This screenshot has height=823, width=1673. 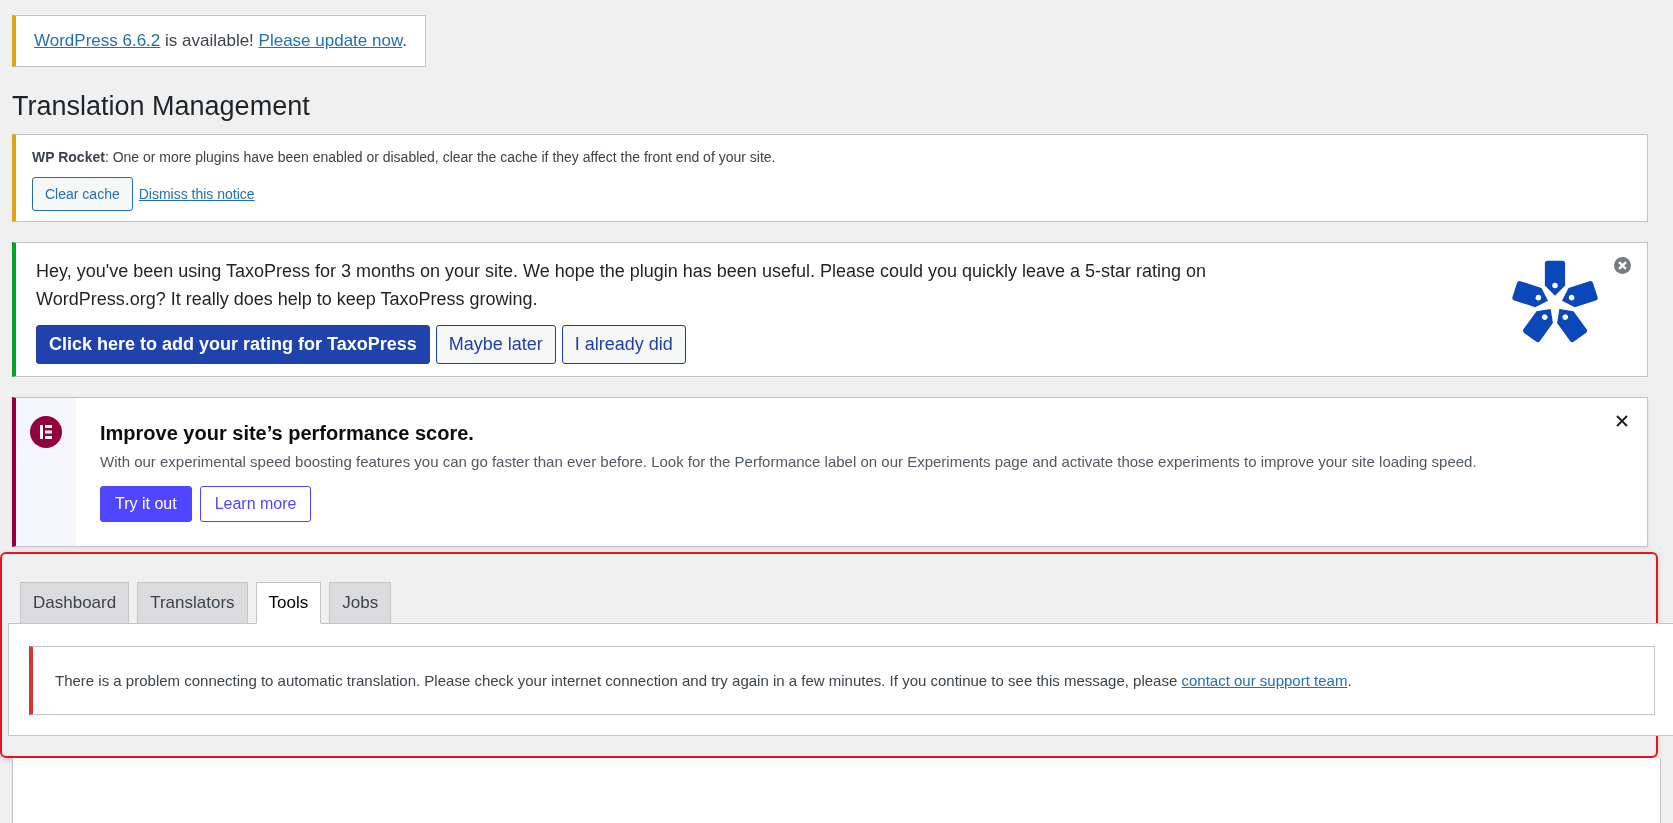 I want to click on update-link: Please update now, so click(x=330, y=40).